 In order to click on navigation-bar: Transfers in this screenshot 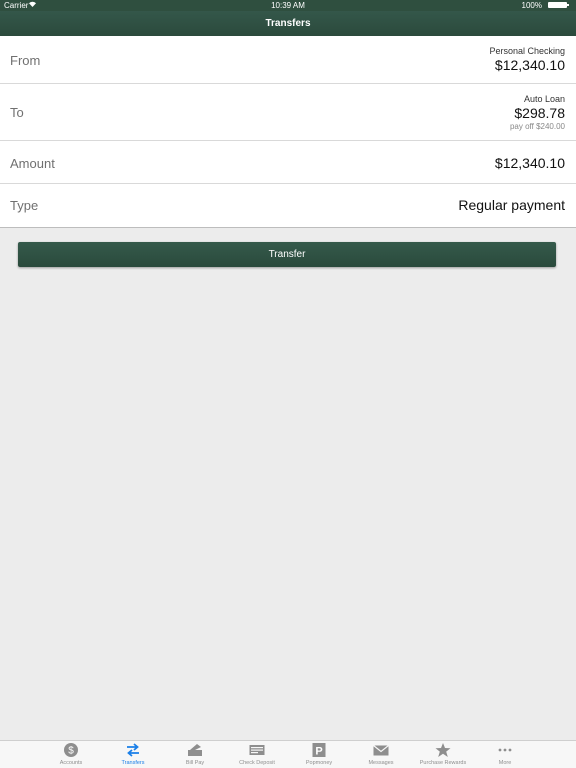, I will do `click(288, 23)`.